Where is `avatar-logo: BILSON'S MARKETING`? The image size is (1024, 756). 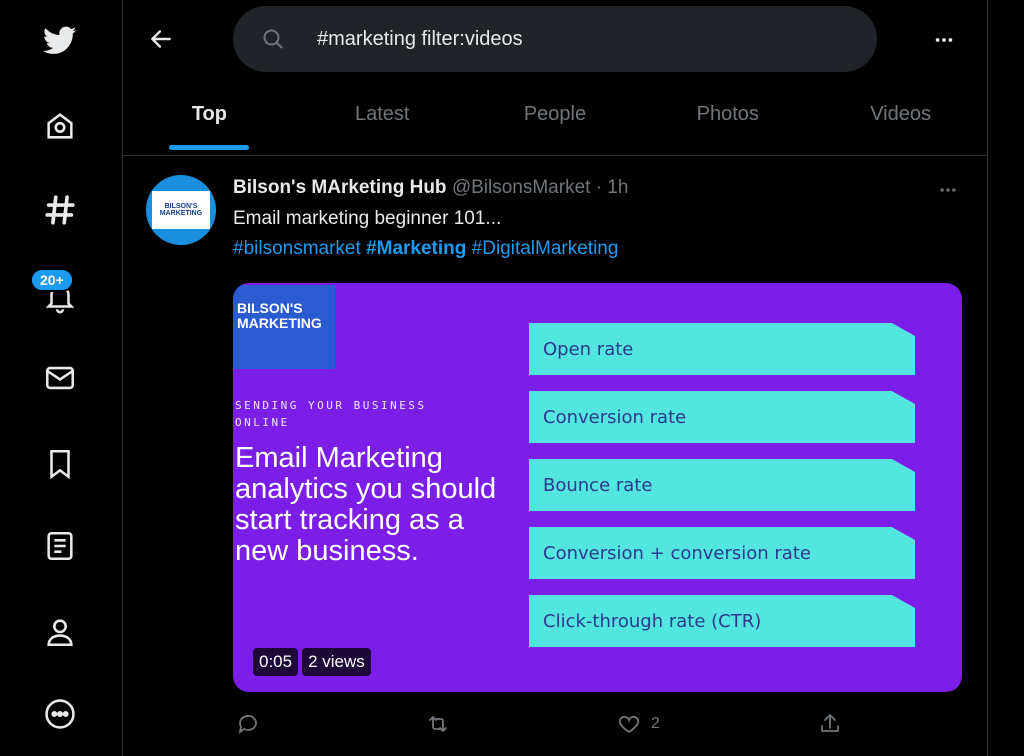
avatar-logo: BILSON'S MARKETING is located at coordinates (181, 210).